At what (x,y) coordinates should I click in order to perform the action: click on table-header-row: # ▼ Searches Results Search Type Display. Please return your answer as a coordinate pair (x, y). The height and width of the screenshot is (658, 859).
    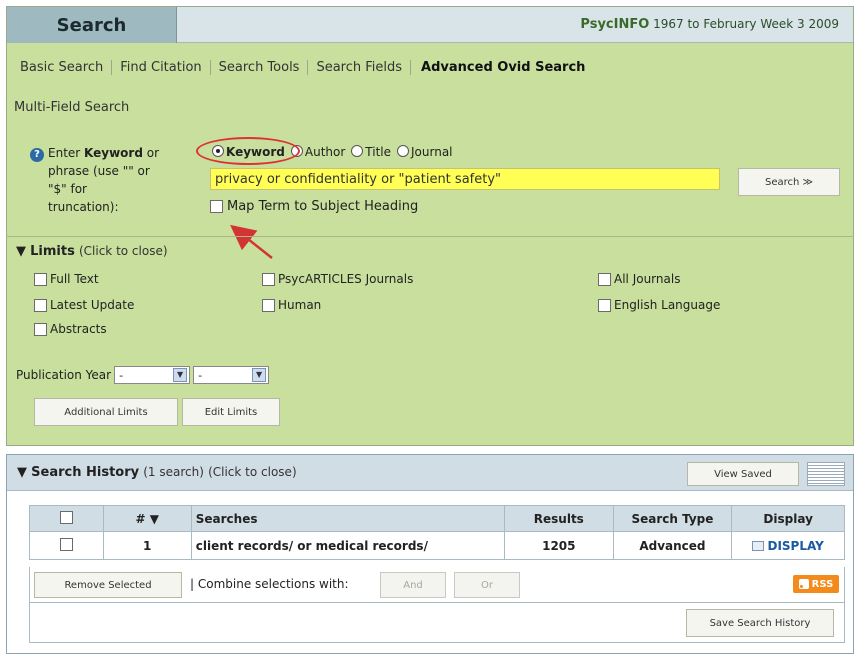
    Looking at the image, I should click on (437, 518).